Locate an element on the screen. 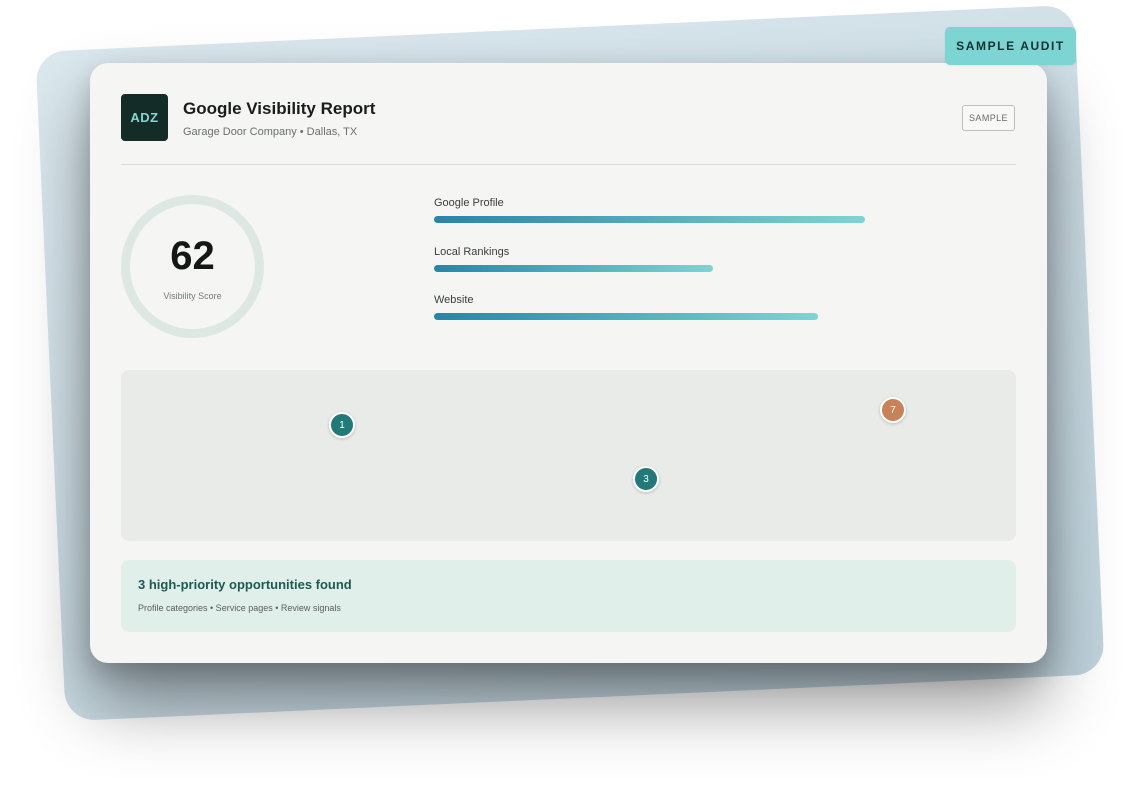 The image size is (1138, 799). header-divider is located at coordinates (568, 164).